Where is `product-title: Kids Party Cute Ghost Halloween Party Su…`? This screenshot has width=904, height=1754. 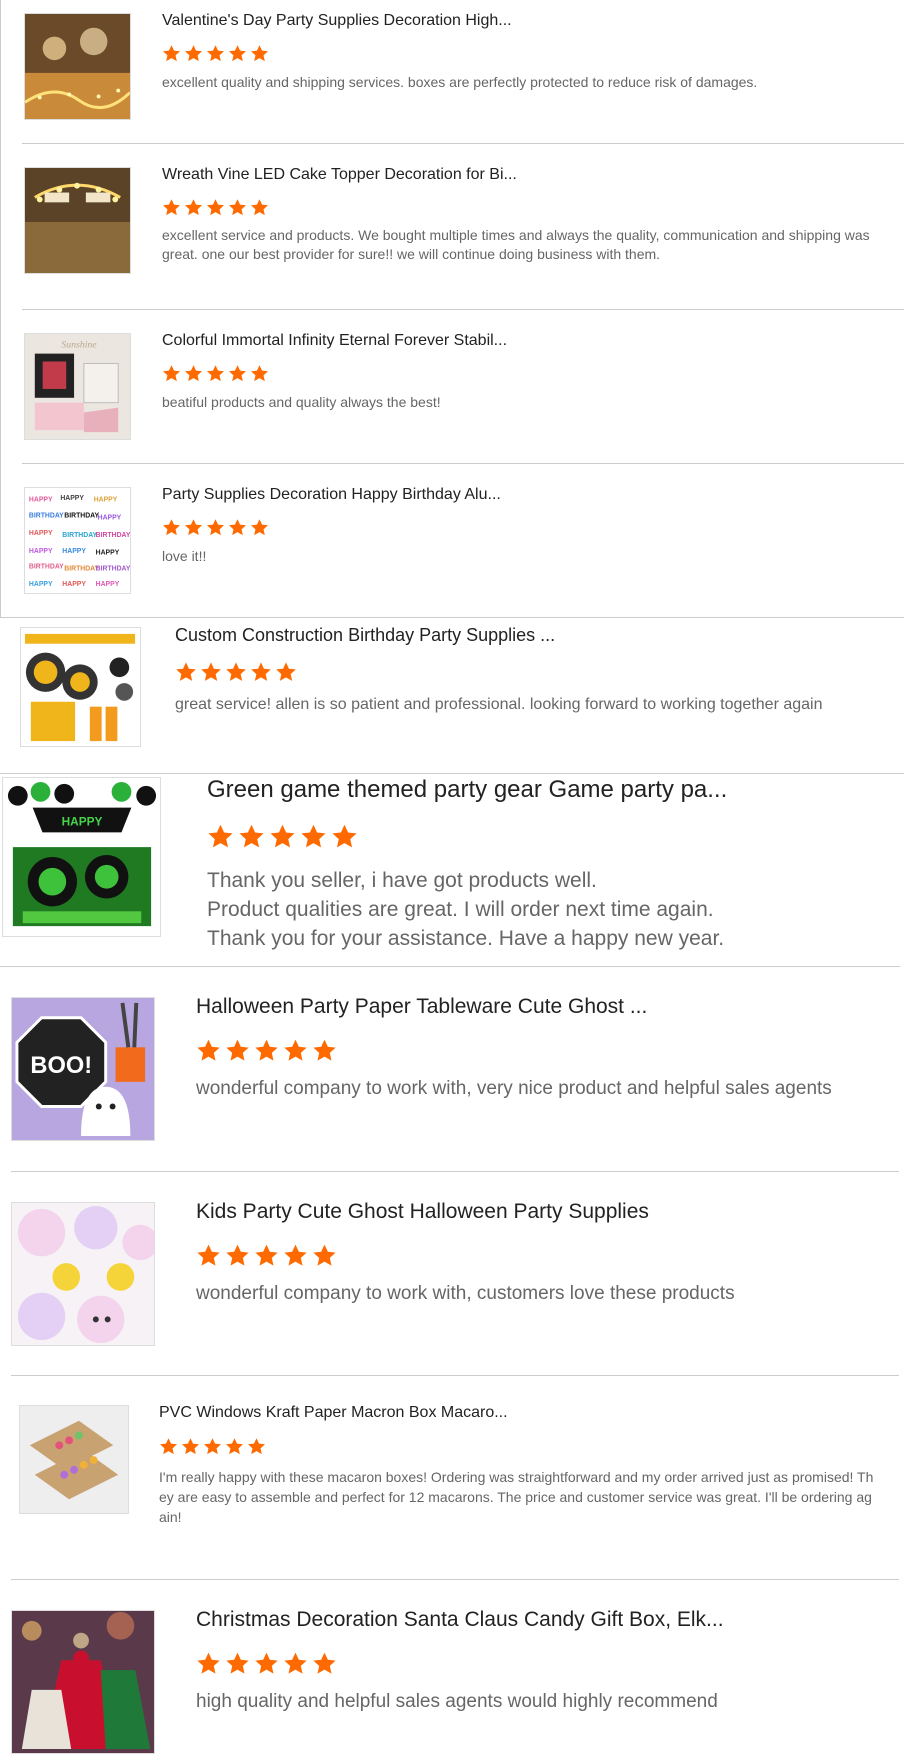 product-title: Kids Party Cute Ghost Halloween Party Su… is located at coordinates (526, 1212).